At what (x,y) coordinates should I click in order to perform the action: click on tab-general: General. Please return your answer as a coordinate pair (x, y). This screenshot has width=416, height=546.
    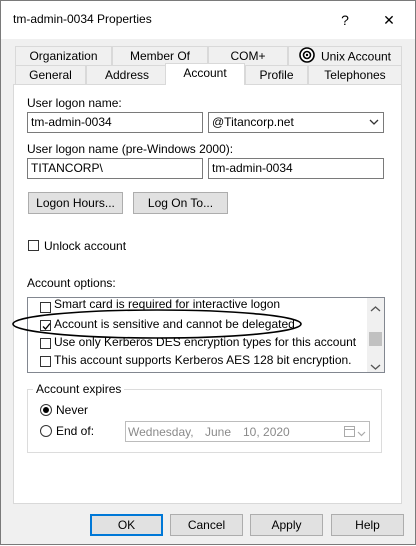
    Looking at the image, I should click on (50, 74).